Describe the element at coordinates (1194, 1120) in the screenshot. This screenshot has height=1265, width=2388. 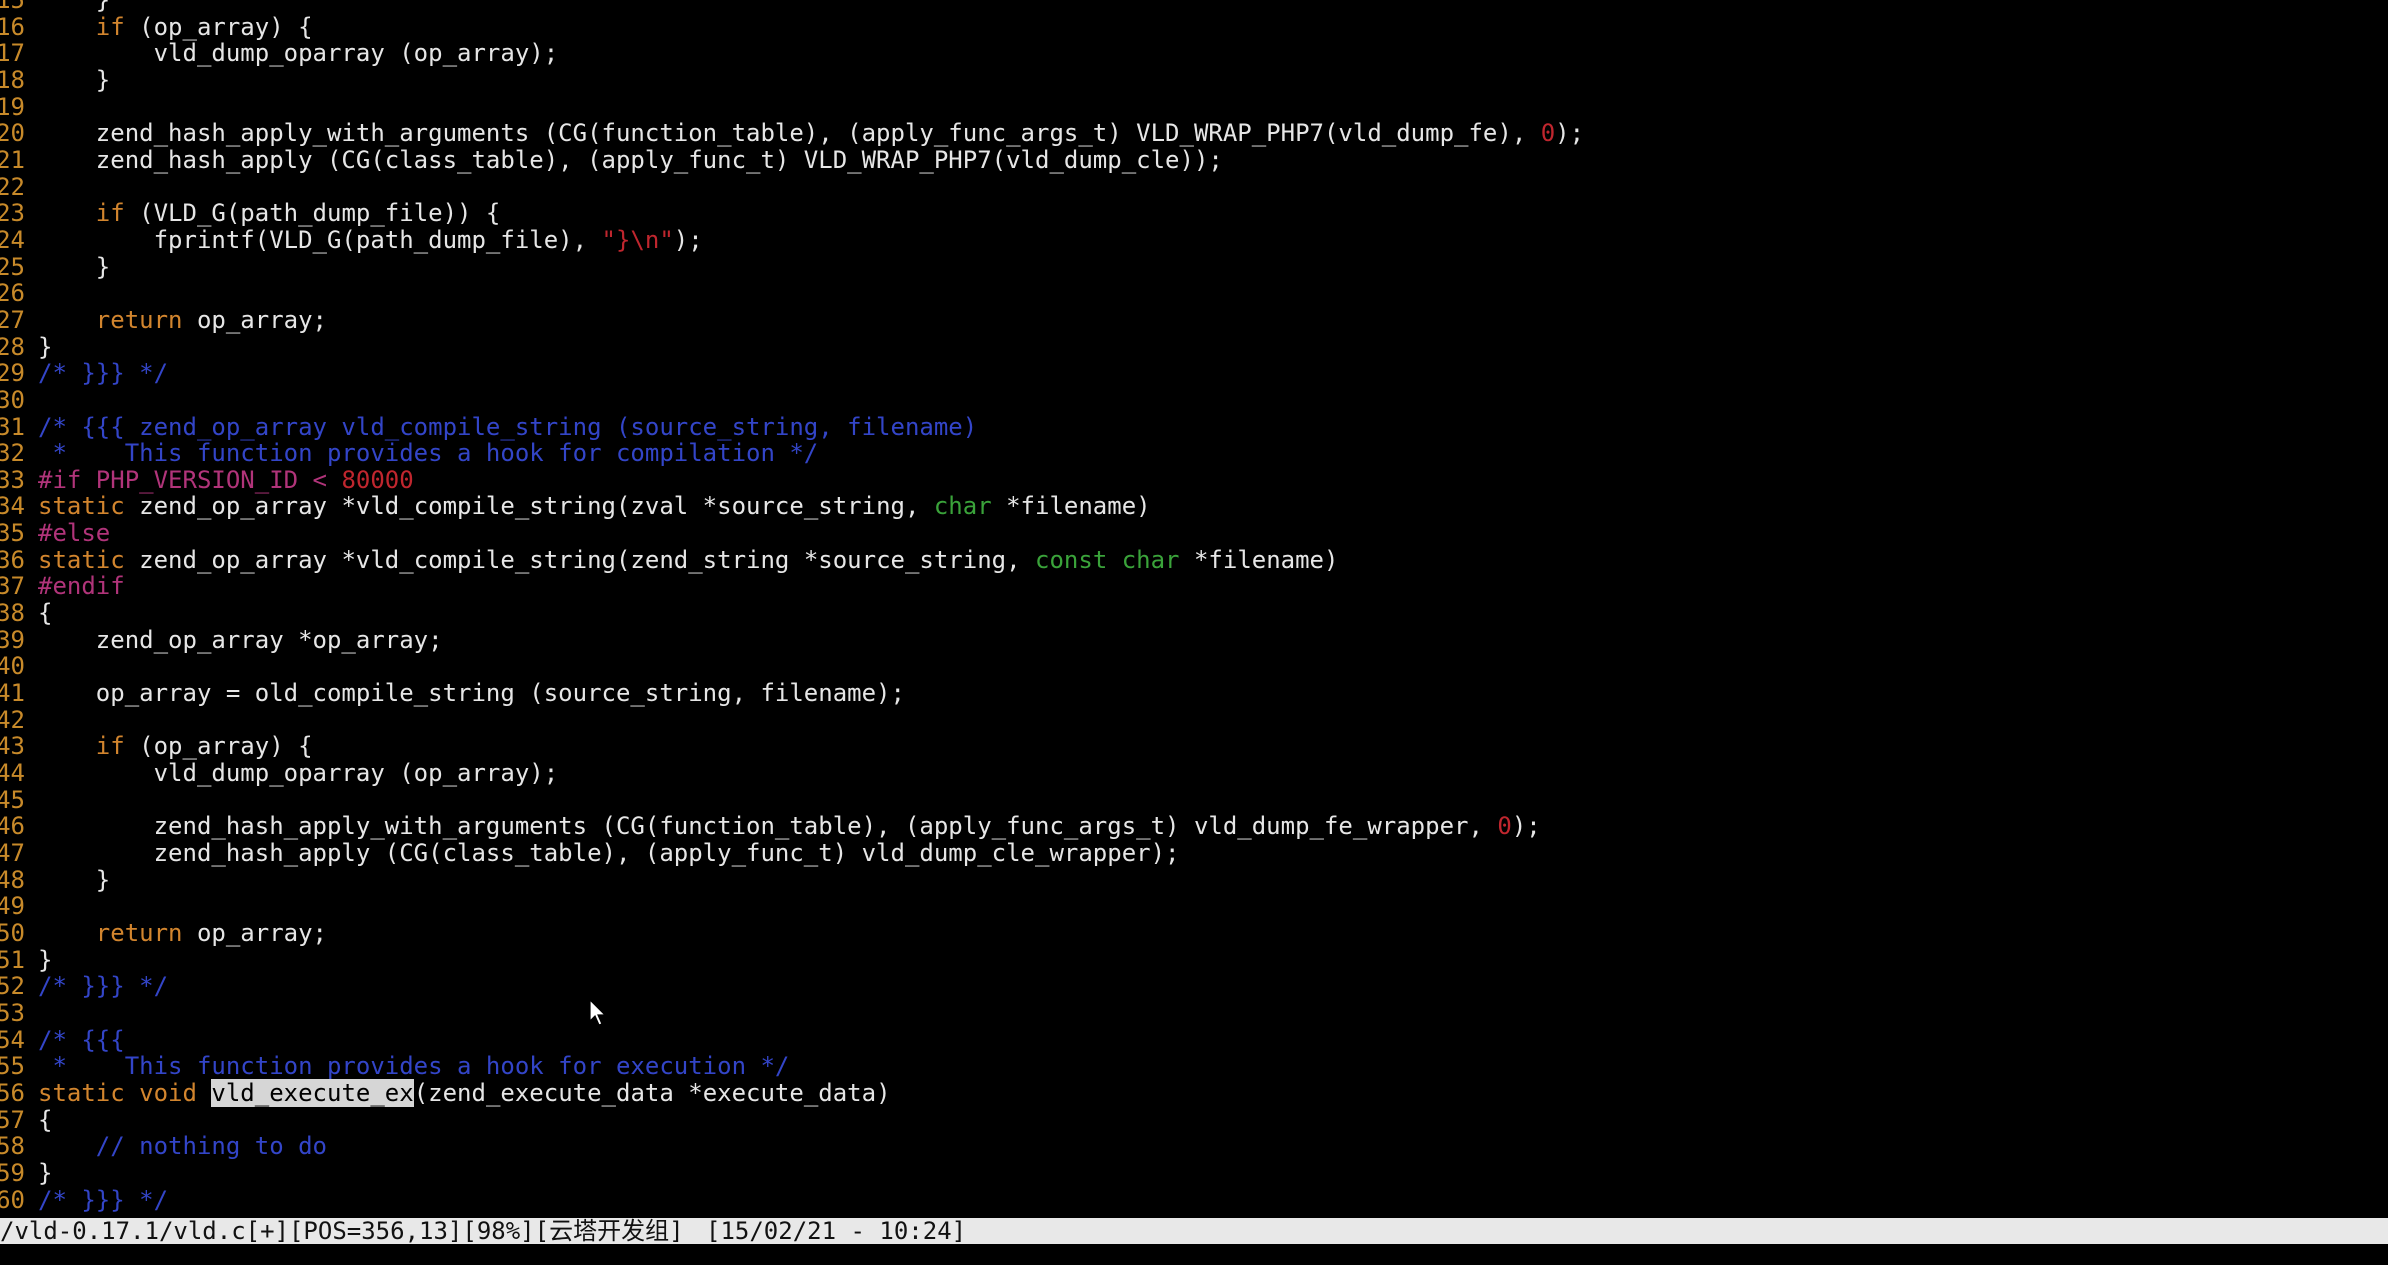
I see `code-line: 57 {` at that location.